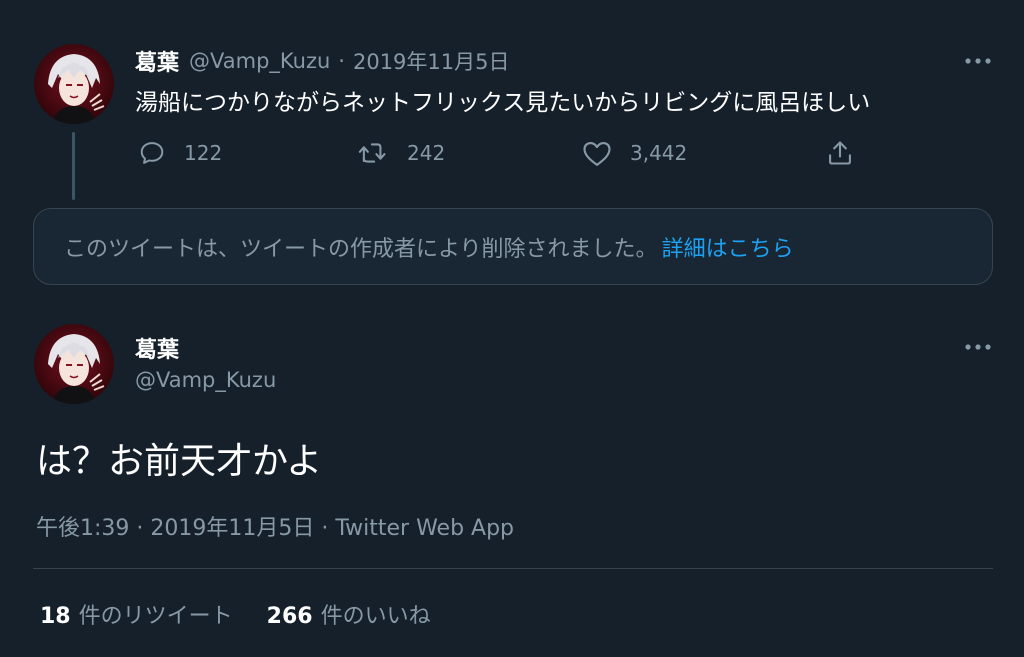 The height and width of the screenshot is (657, 1024). What do you see at coordinates (203, 153) in the screenshot?
I see `reply-count: 122` at bounding box center [203, 153].